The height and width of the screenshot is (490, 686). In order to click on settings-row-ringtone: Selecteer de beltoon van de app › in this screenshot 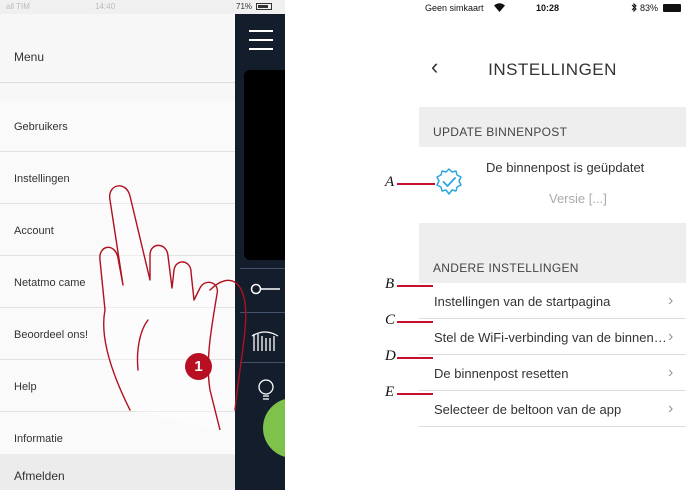, I will do `click(552, 409)`.